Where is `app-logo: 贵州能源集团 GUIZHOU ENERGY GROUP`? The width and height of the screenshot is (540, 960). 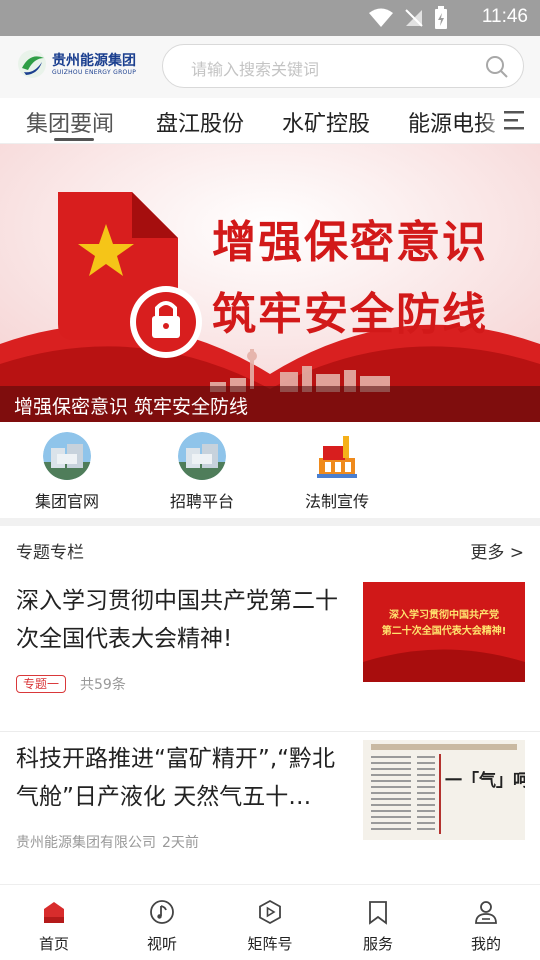 app-logo: 贵州能源集团 GUIZHOU ENERGY GROUP is located at coordinates (76, 64).